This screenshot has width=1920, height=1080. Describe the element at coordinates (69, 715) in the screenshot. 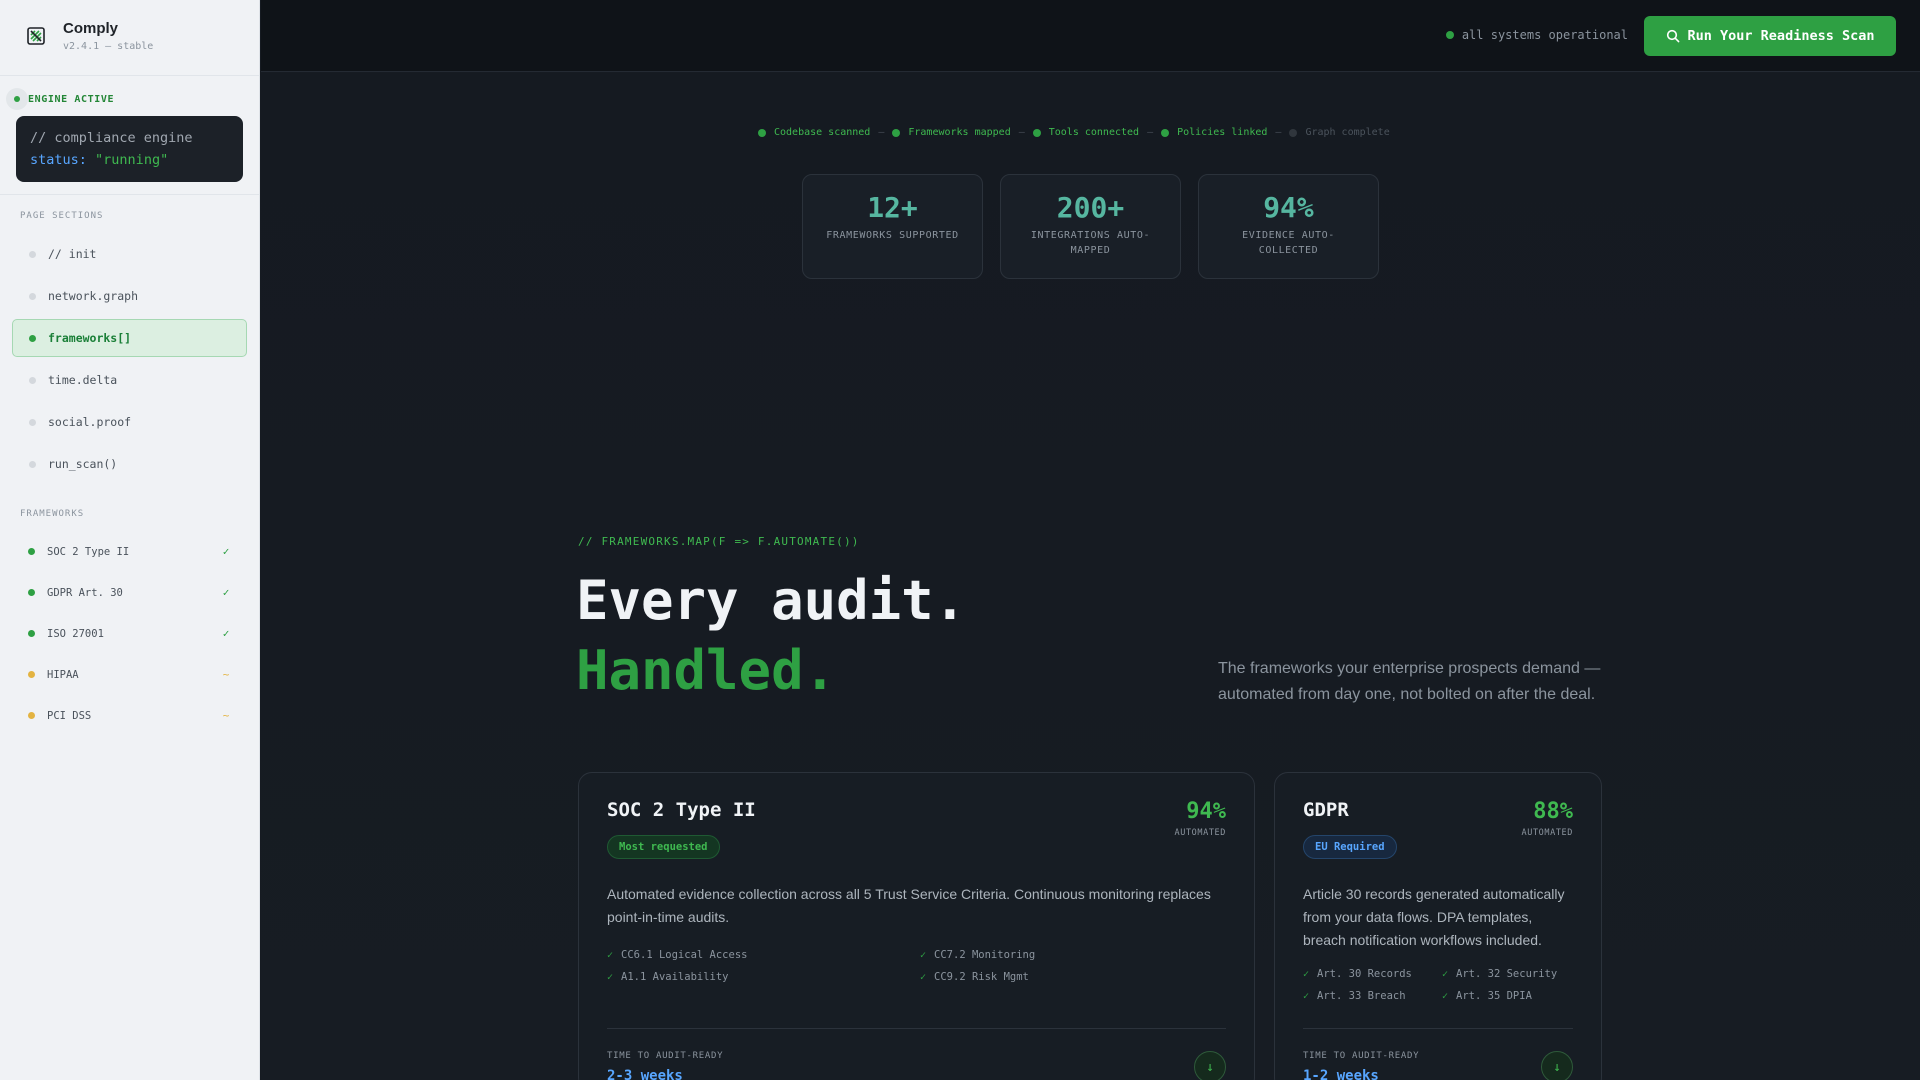

I see `framework-label: PCI DSS` at that location.